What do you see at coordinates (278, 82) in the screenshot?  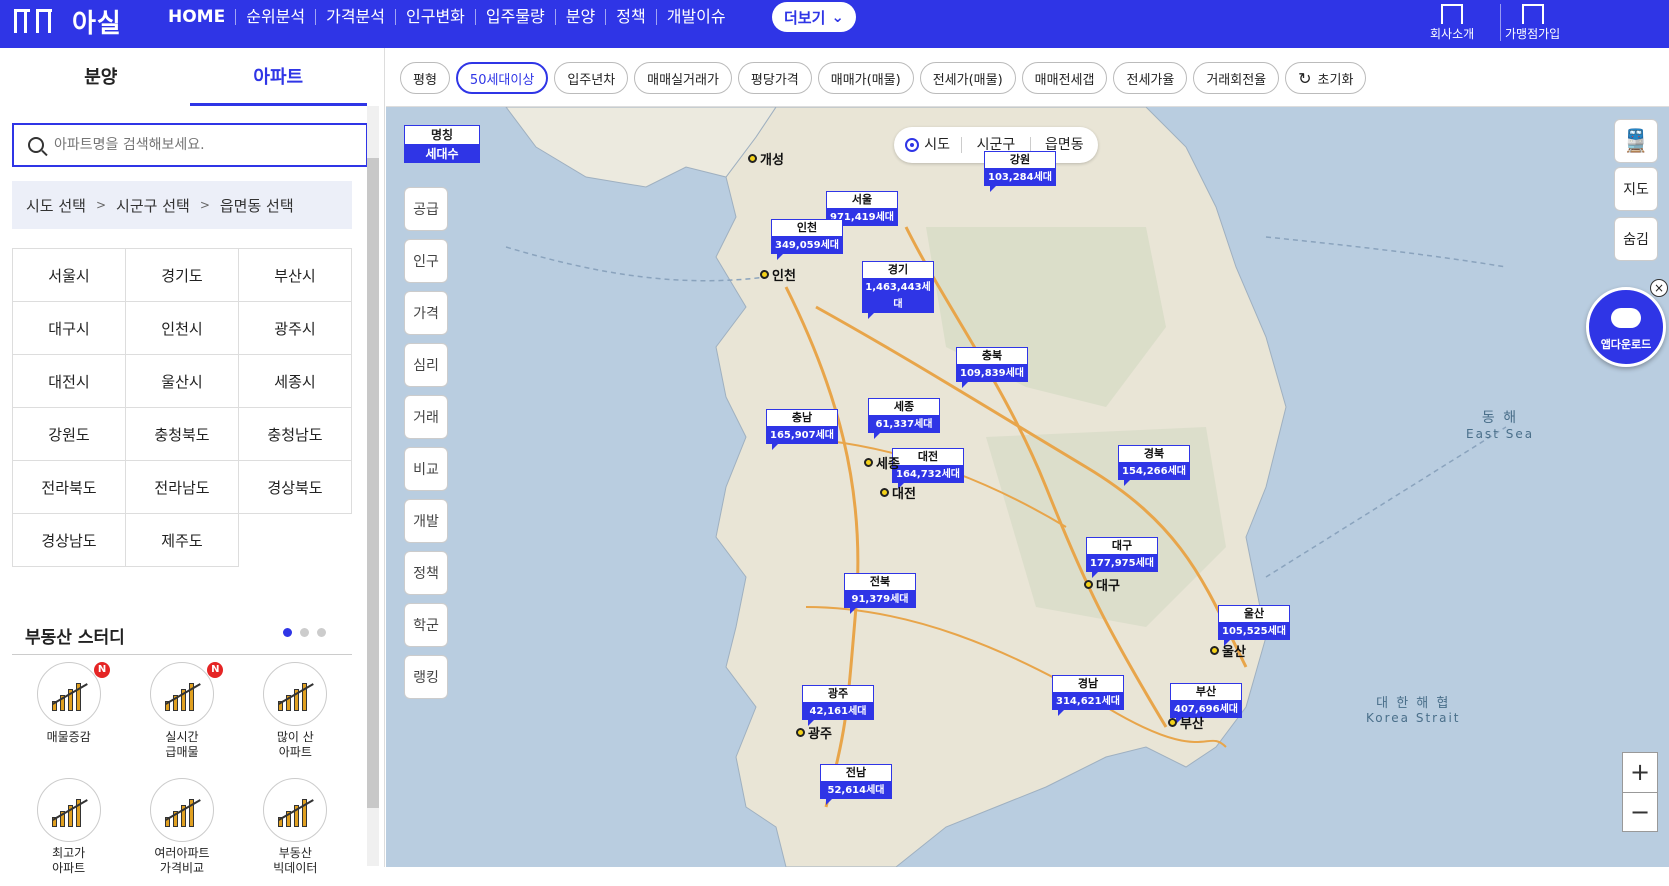 I see `tab-apartment: 아파트` at bounding box center [278, 82].